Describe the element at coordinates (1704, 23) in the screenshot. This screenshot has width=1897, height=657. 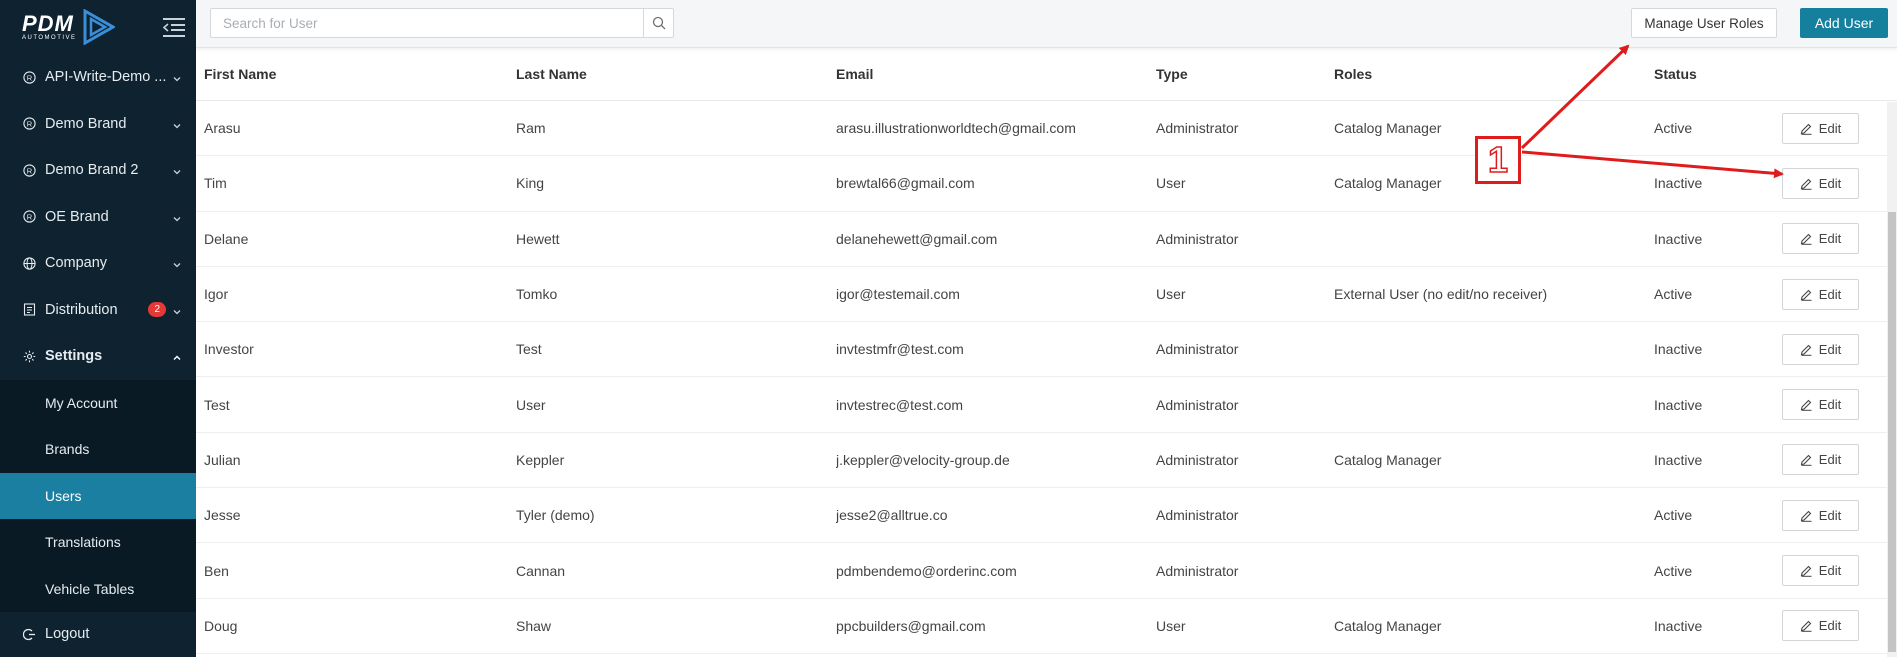
I see `manage-user-roles-button: Manage User Roles` at that location.